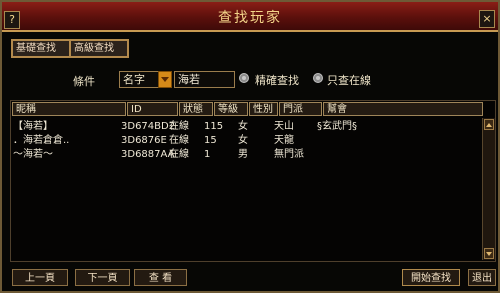 This screenshot has height=293, width=500. Describe the element at coordinates (253, 140) in the screenshot. I see `table-row: ．海若倉倉.. 3D6876E 在線 15 女 天龍` at that location.